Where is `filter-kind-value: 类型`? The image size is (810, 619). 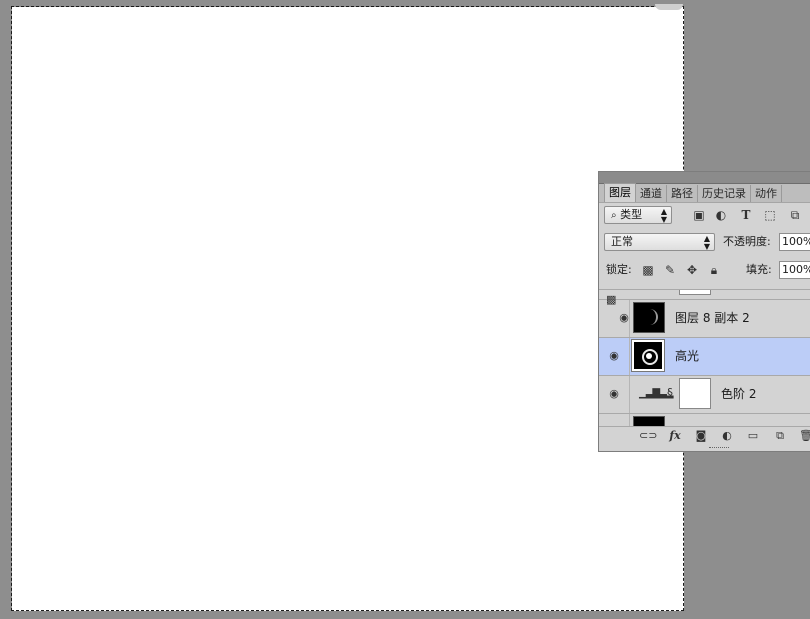
filter-kind-value: 类型 is located at coordinates (631, 214).